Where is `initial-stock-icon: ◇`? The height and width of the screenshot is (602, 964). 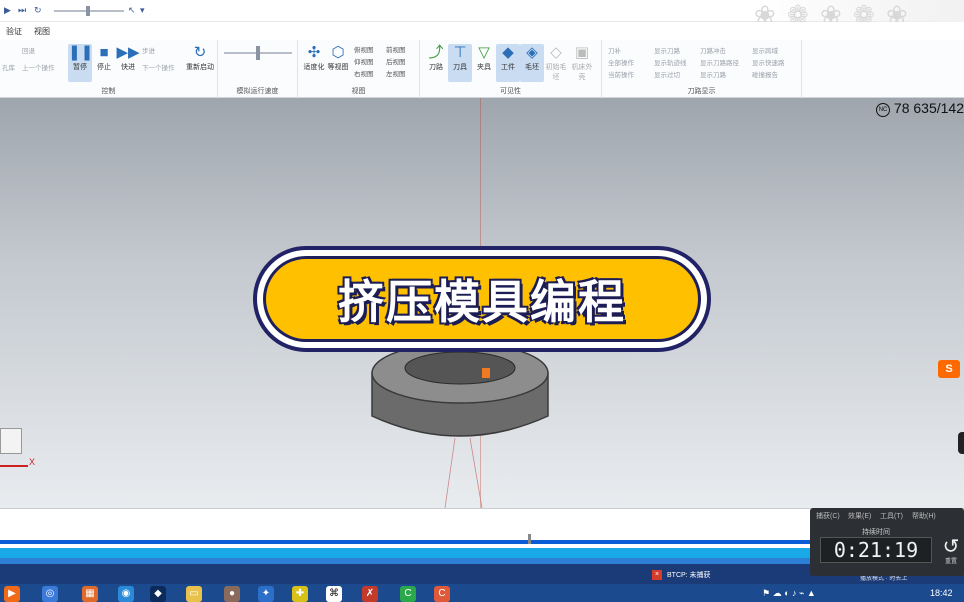 initial-stock-icon: ◇ is located at coordinates (556, 52).